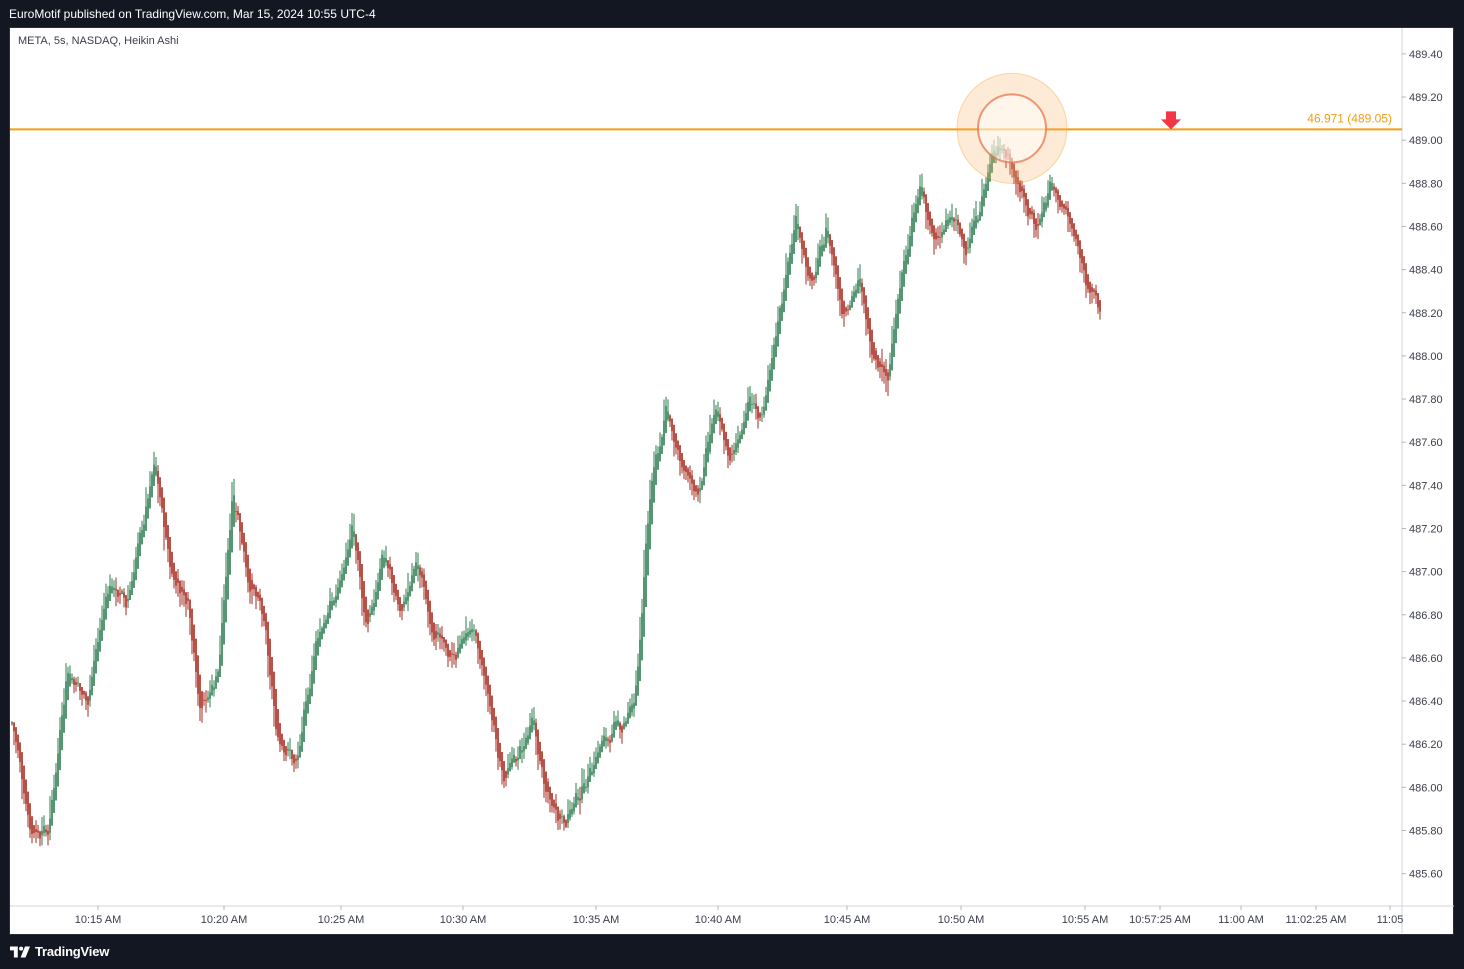 The width and height of the screenshot is (1464, 969). I want to click on x-tick-label: 10:40 AM, so click(718, 920).